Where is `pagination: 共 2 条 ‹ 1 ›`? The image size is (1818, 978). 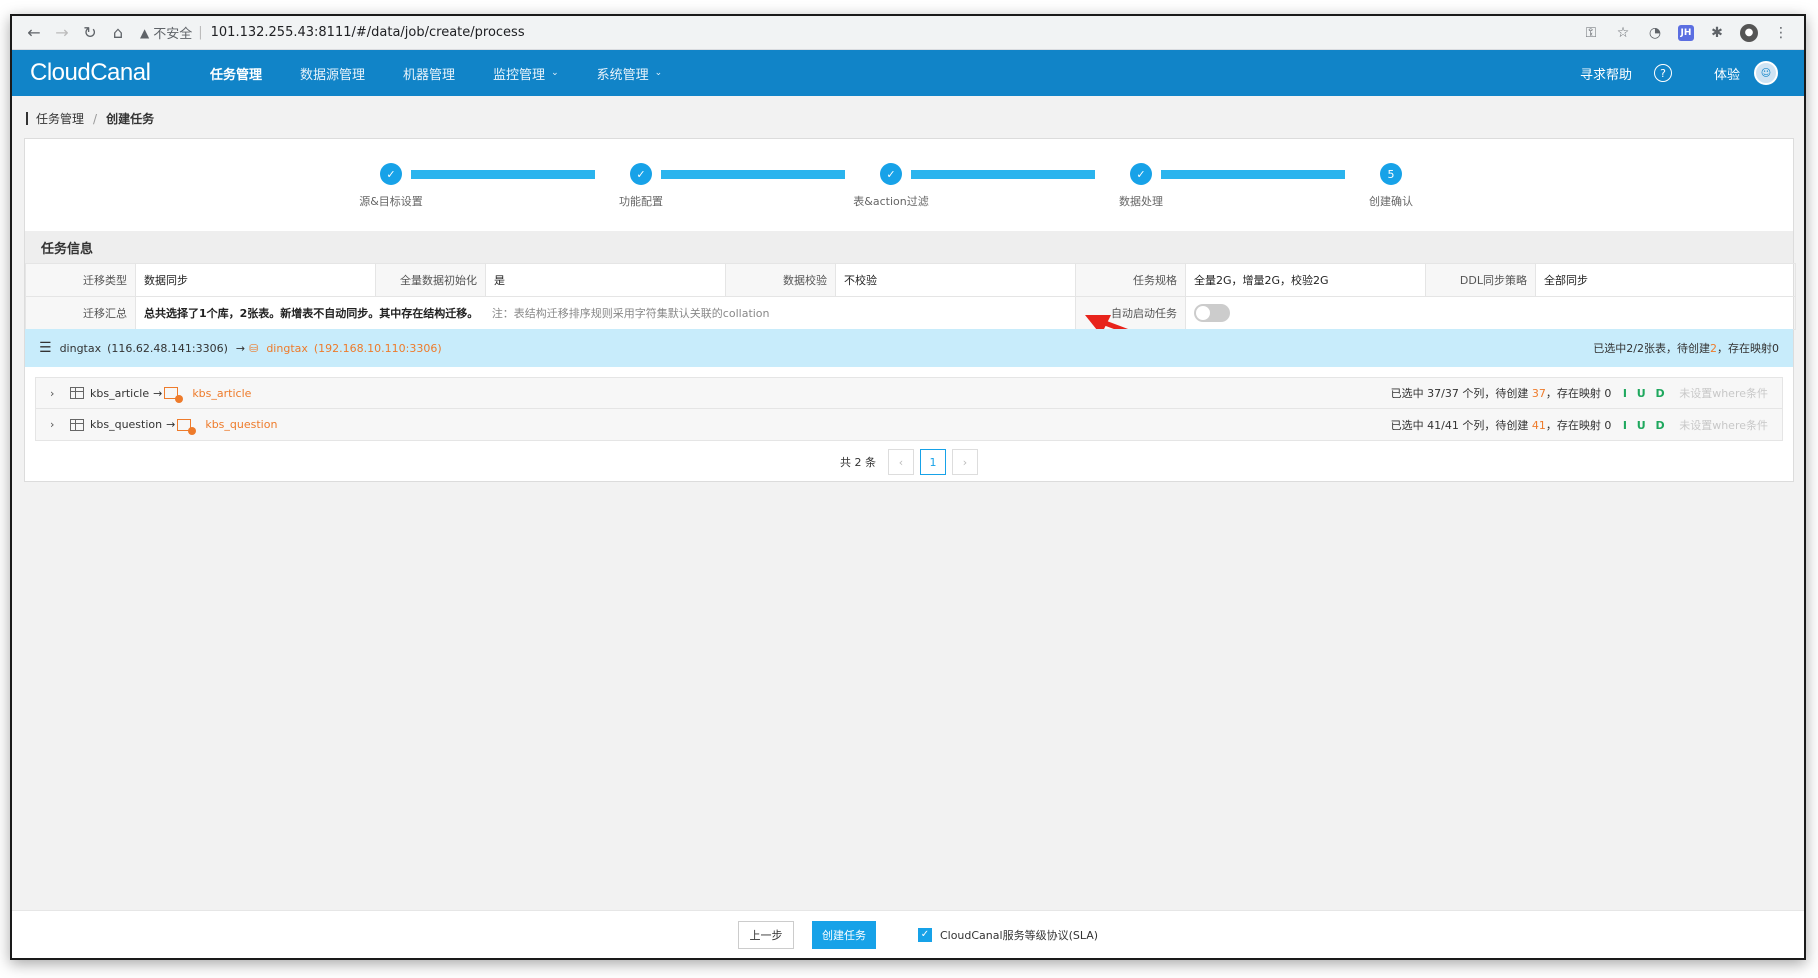 pagination: 共 2 条 ‹ 1 › is located at coordinates (909, 462).